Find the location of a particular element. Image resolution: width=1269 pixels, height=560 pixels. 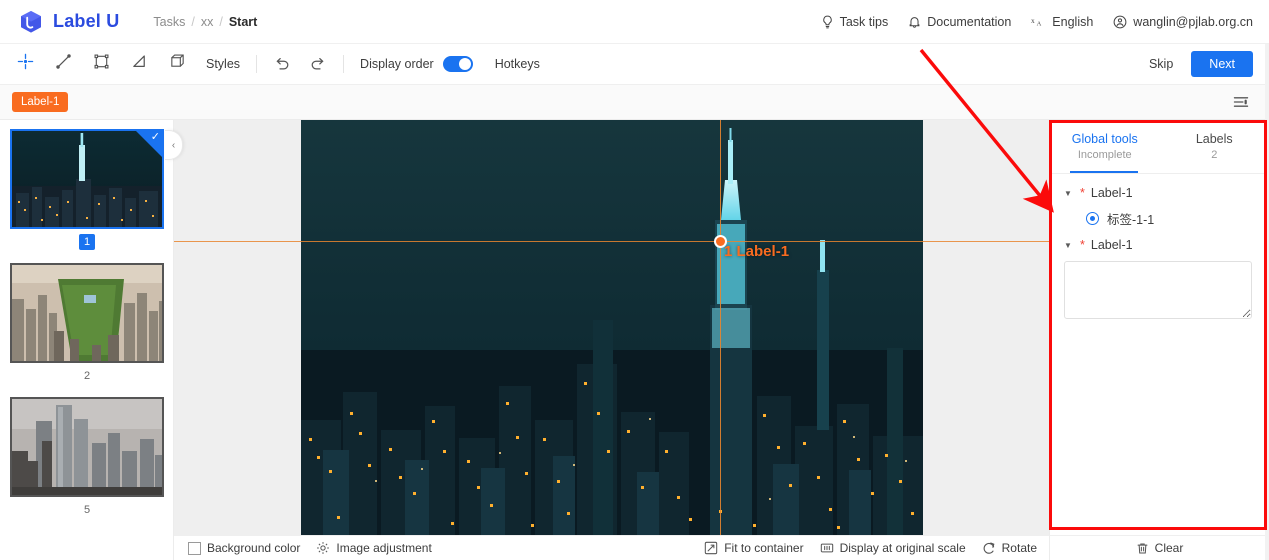

label-selection-bar: Label-1 is located at coordinates (634, 102).